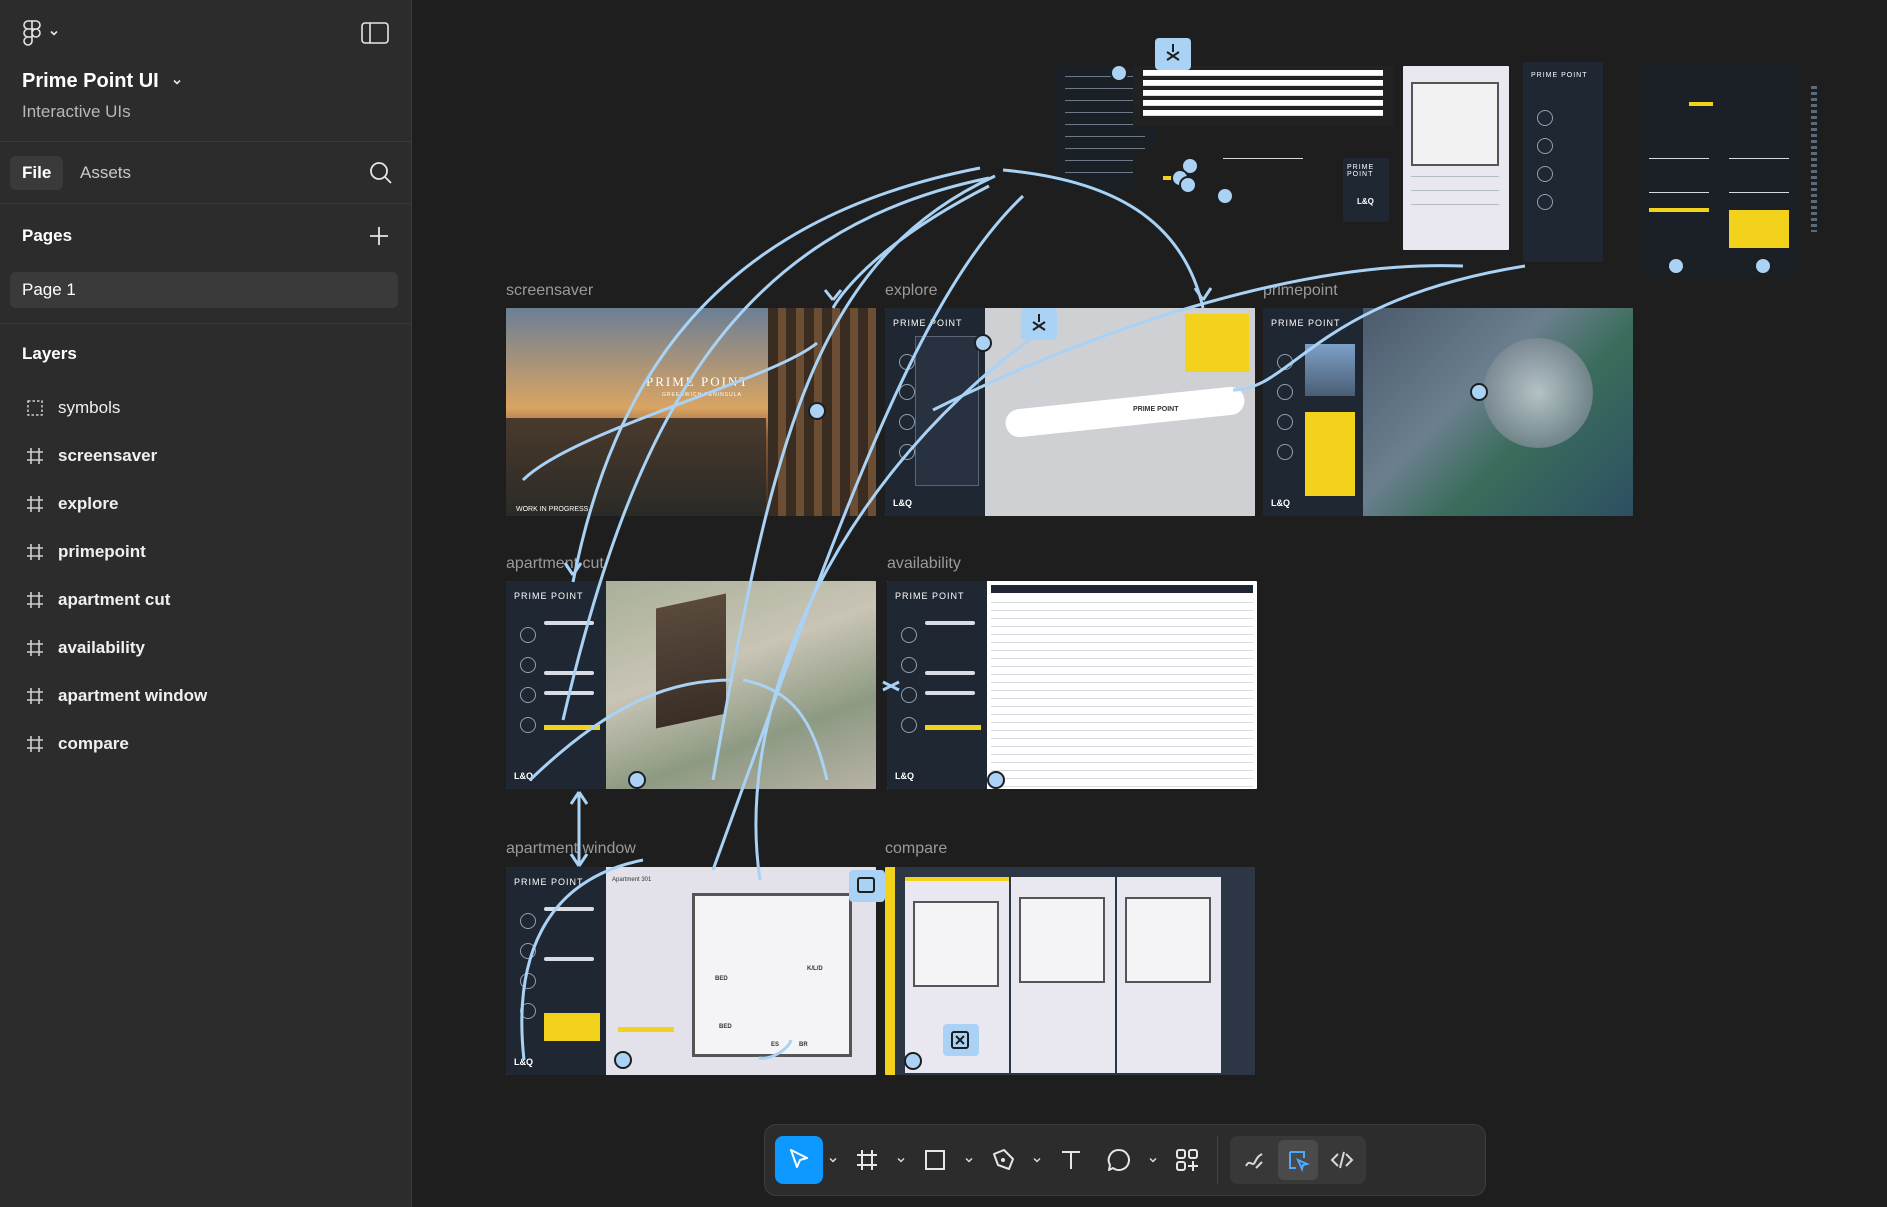 Image resolution: width=1887 pixels, height=1207 pixels. What do you see at coordinates (102, 551) in the screenshot?
I see `layer-label: primepoint` at bounding box center [102, 551].